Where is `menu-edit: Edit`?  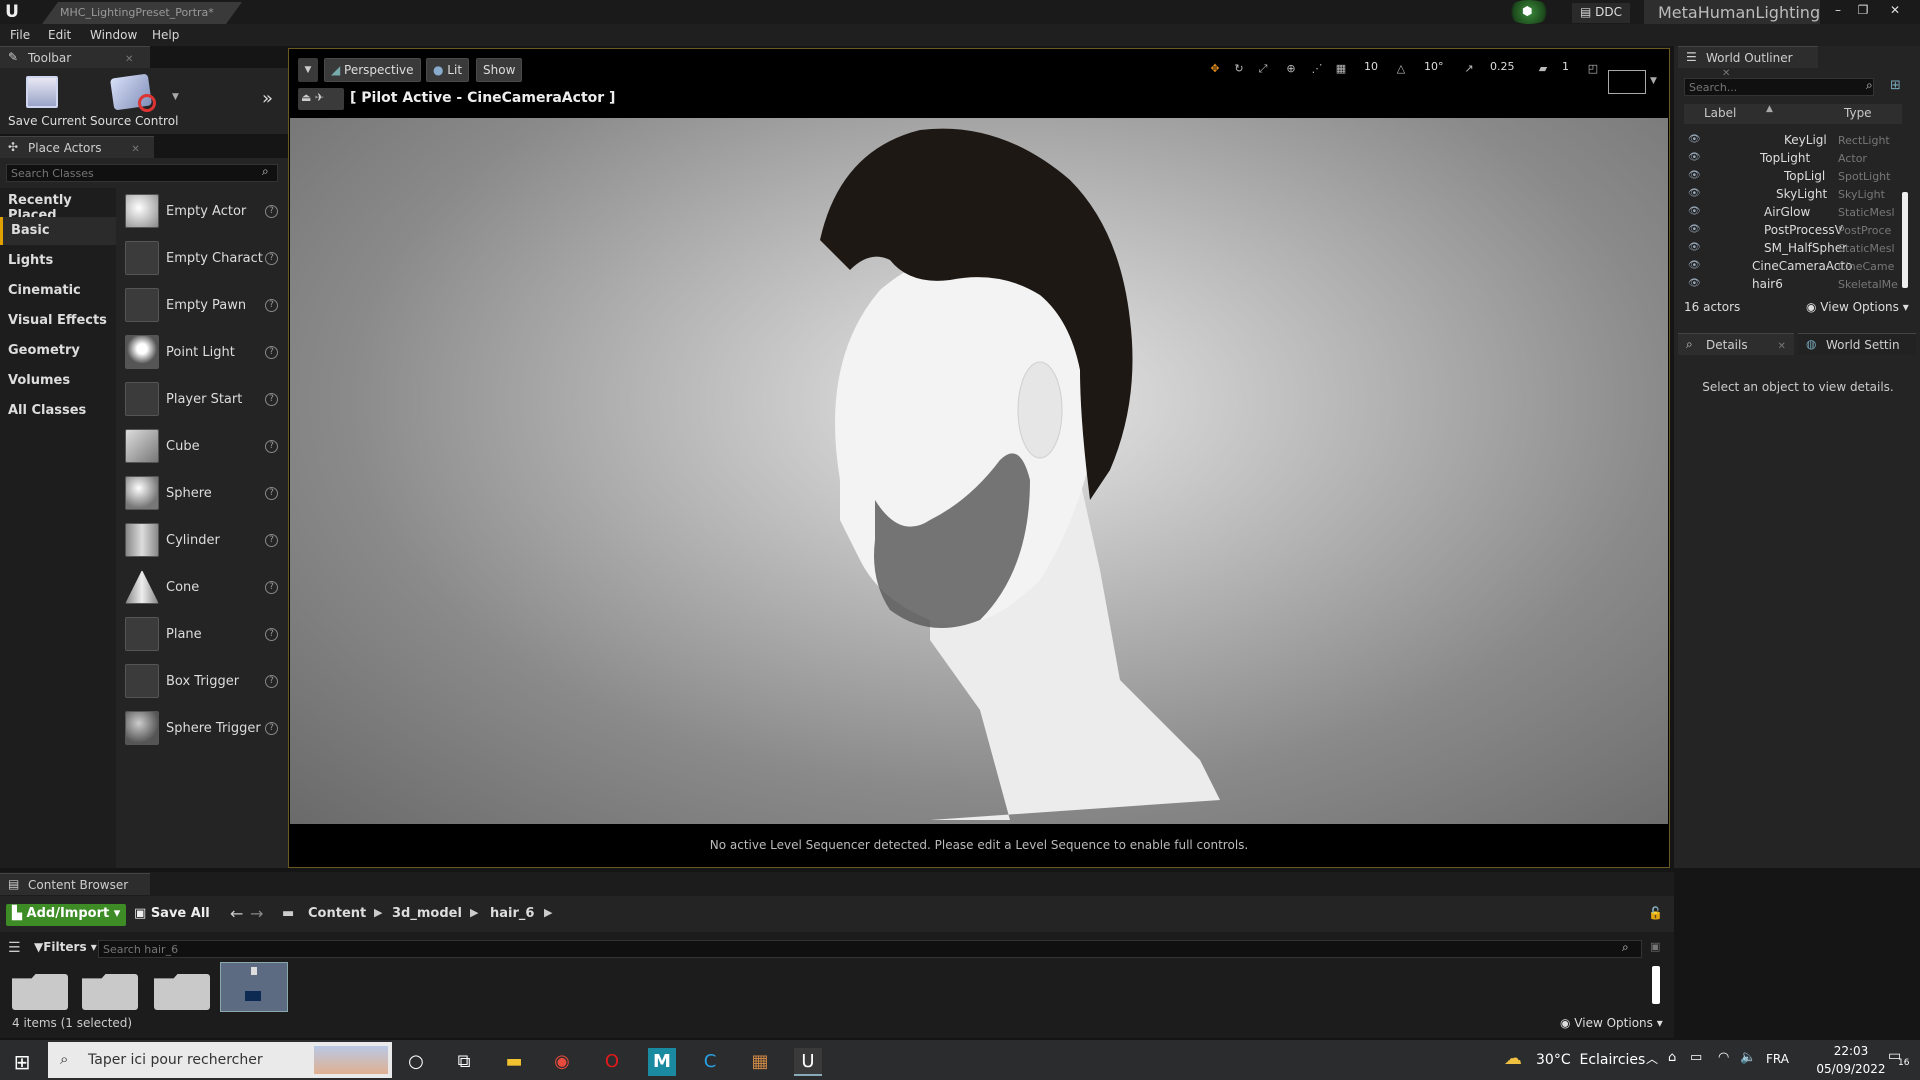
menu-edit: Edit is located at coordinates (59, 35).